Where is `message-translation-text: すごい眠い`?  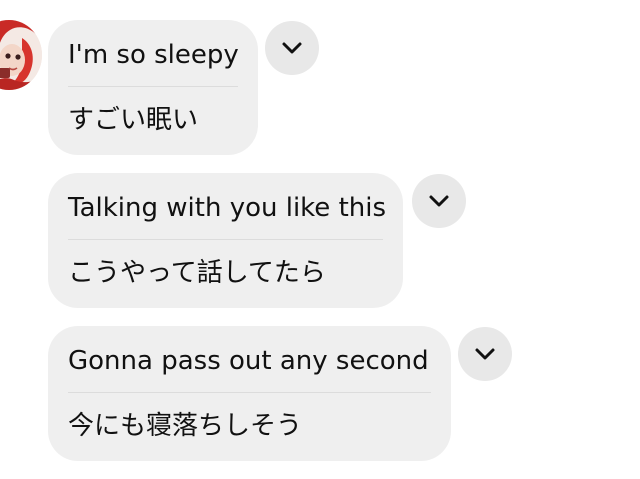
message-translation-text: すごい眠い is located at coordinates (133, 120).